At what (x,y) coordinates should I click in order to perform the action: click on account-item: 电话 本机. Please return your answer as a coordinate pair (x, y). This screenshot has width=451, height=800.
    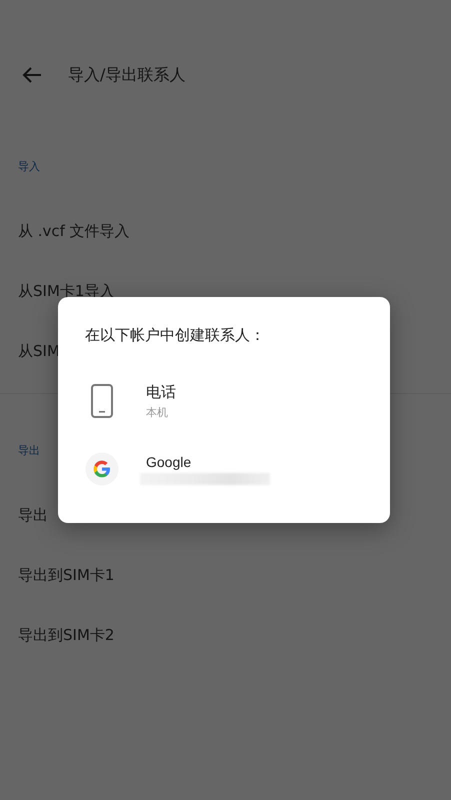
    Looking at the image, I should click on (224, 401).